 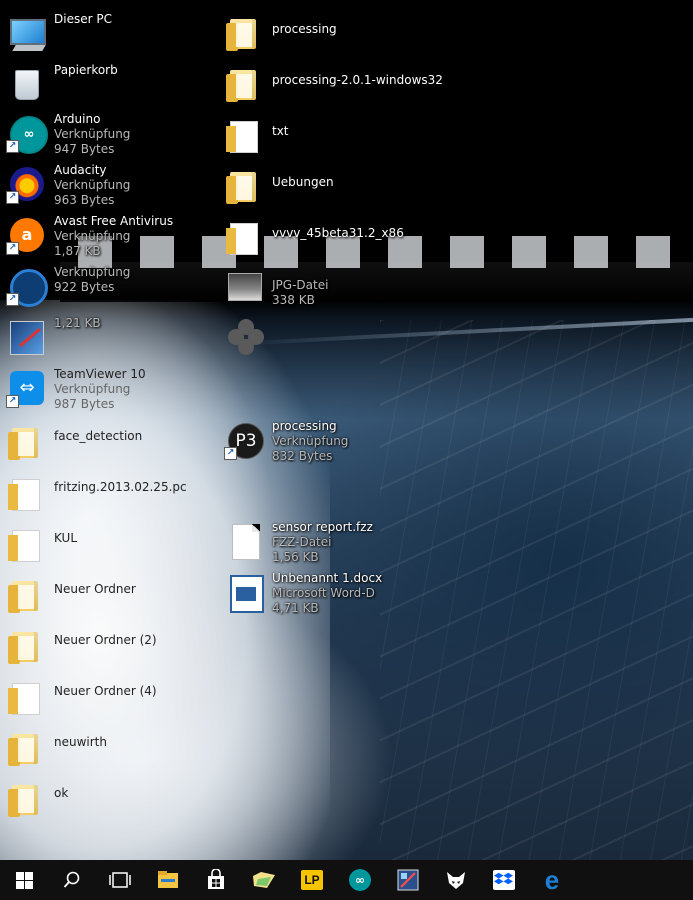 What do you see at coordinates (302, 542) in the screenshot?
I see `icon-type: FZZ-Datei` at bounding box center [302, 542].